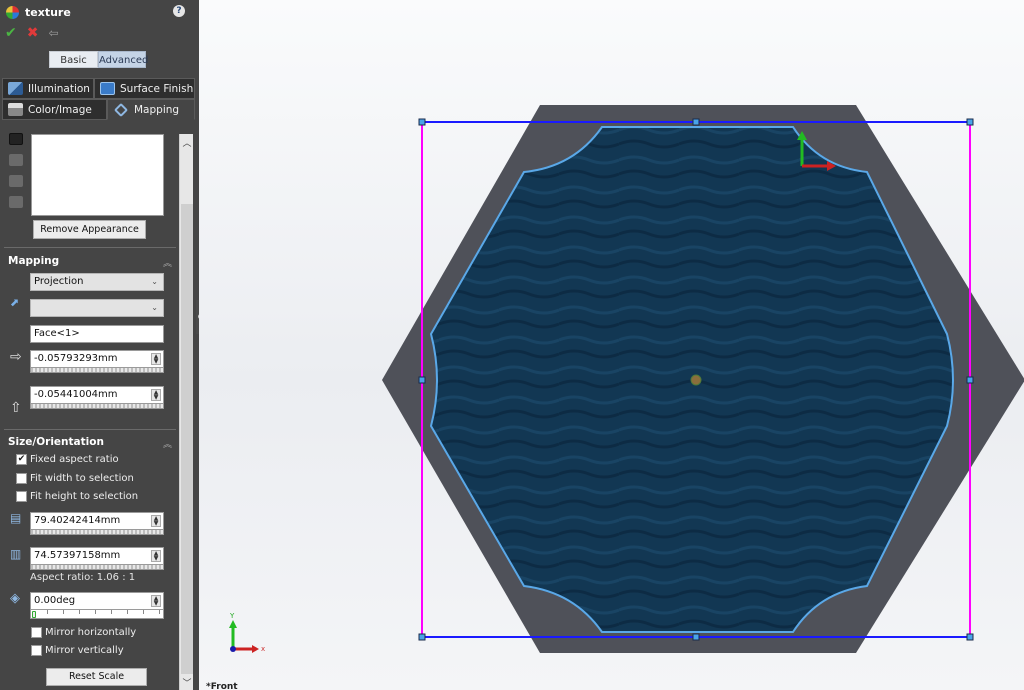  Describe the element at coordinates (16, 202) in the screenshot. I see `cylinder-preview-icon` at that location.